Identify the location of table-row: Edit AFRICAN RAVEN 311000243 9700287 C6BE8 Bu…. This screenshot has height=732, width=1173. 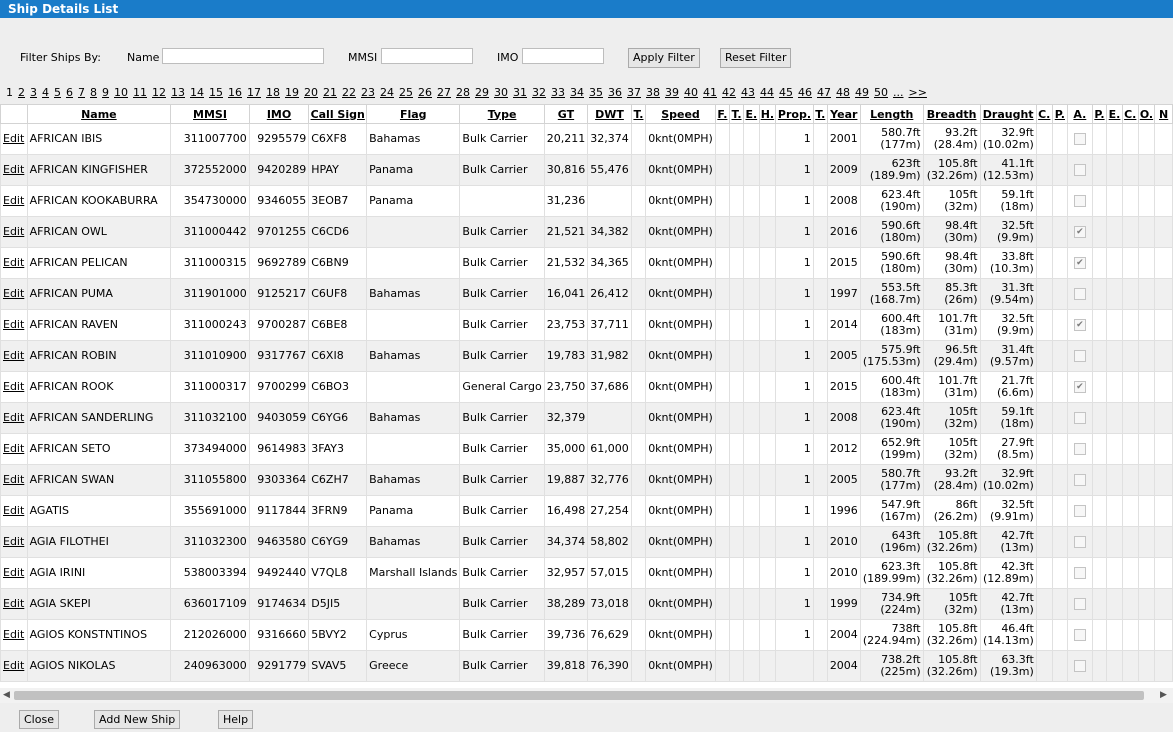
(586, 325).